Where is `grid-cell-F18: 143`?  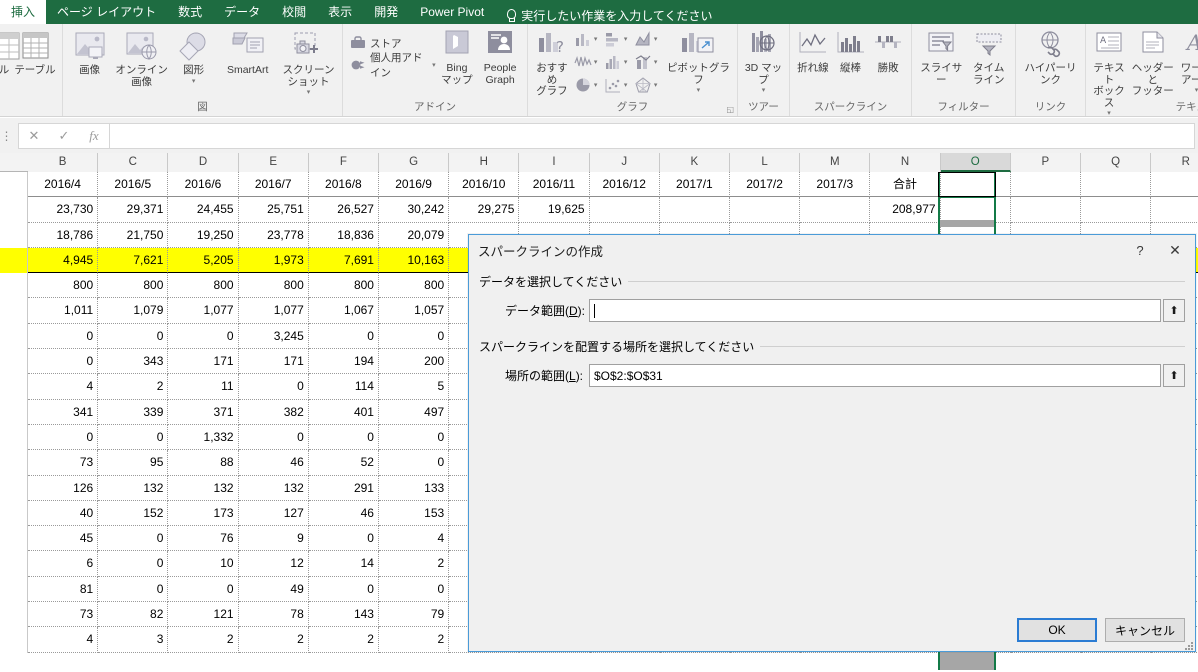
grid-cell-F18: 143 is located at coordinates (343, 615).